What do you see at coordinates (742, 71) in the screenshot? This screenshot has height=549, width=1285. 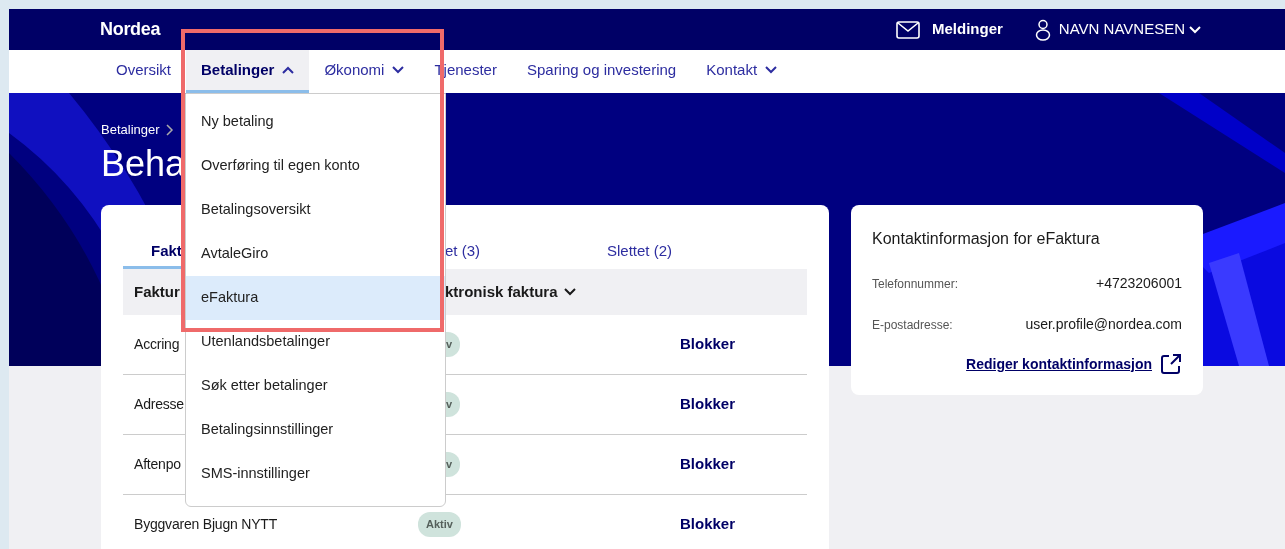 I see `nav-tab: Kontakt` at bounding box center [742, 71].